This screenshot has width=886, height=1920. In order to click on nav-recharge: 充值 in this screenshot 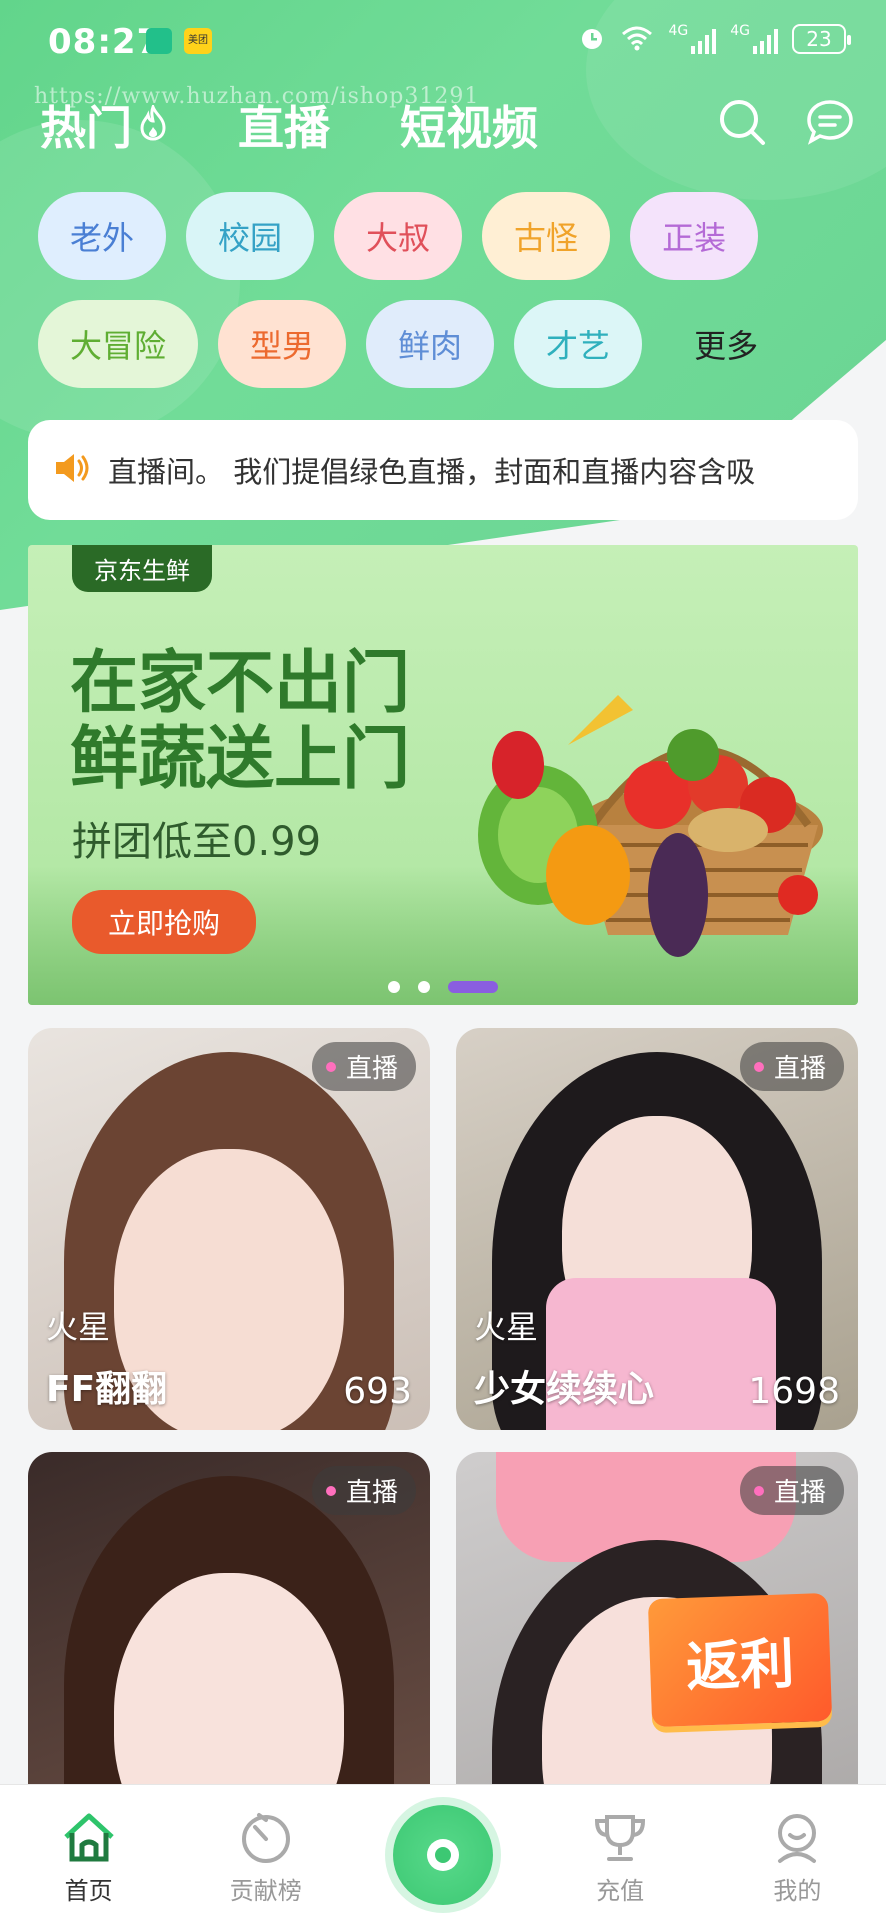, I will do `click(620, 1858)`.